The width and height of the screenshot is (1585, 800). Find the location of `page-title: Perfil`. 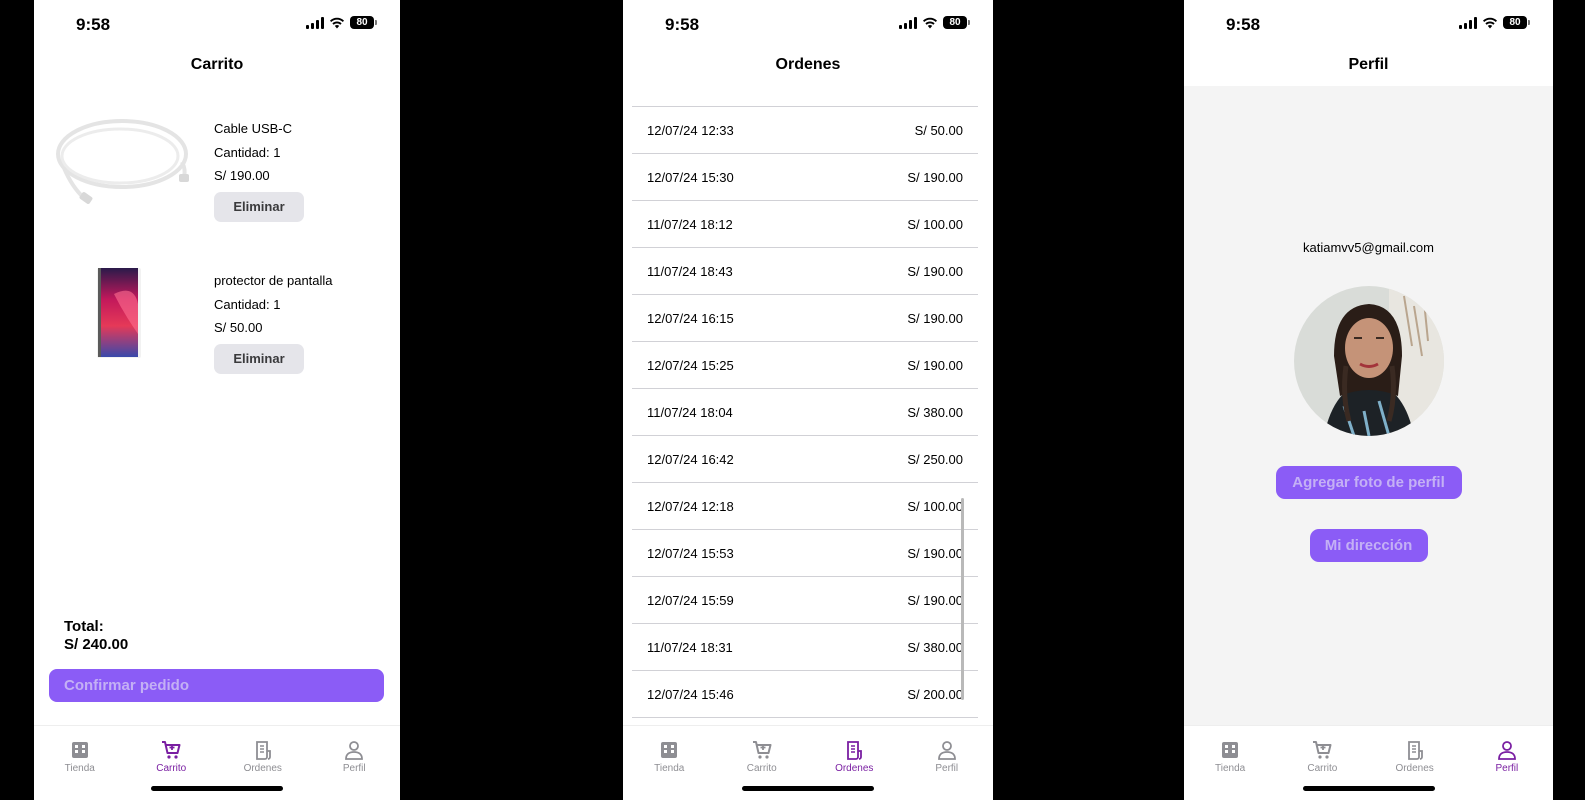

page-title: Perfil is located at coordinates (1368, 64).